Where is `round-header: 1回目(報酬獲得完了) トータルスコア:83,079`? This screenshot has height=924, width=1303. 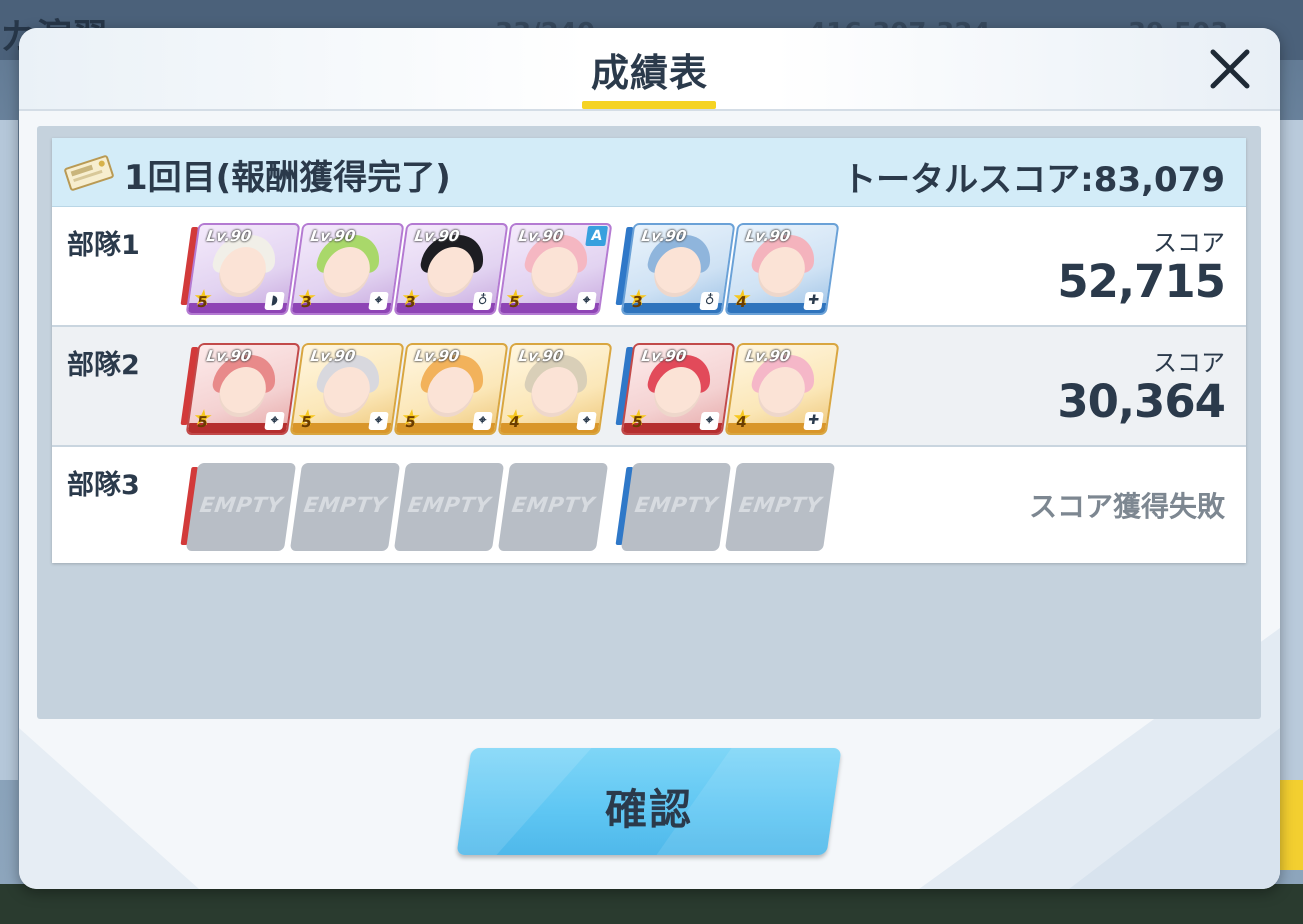 round-header: 1回目(報酬獲得完了) トータルスコア:83,079 is located at coordinates (649, 172).